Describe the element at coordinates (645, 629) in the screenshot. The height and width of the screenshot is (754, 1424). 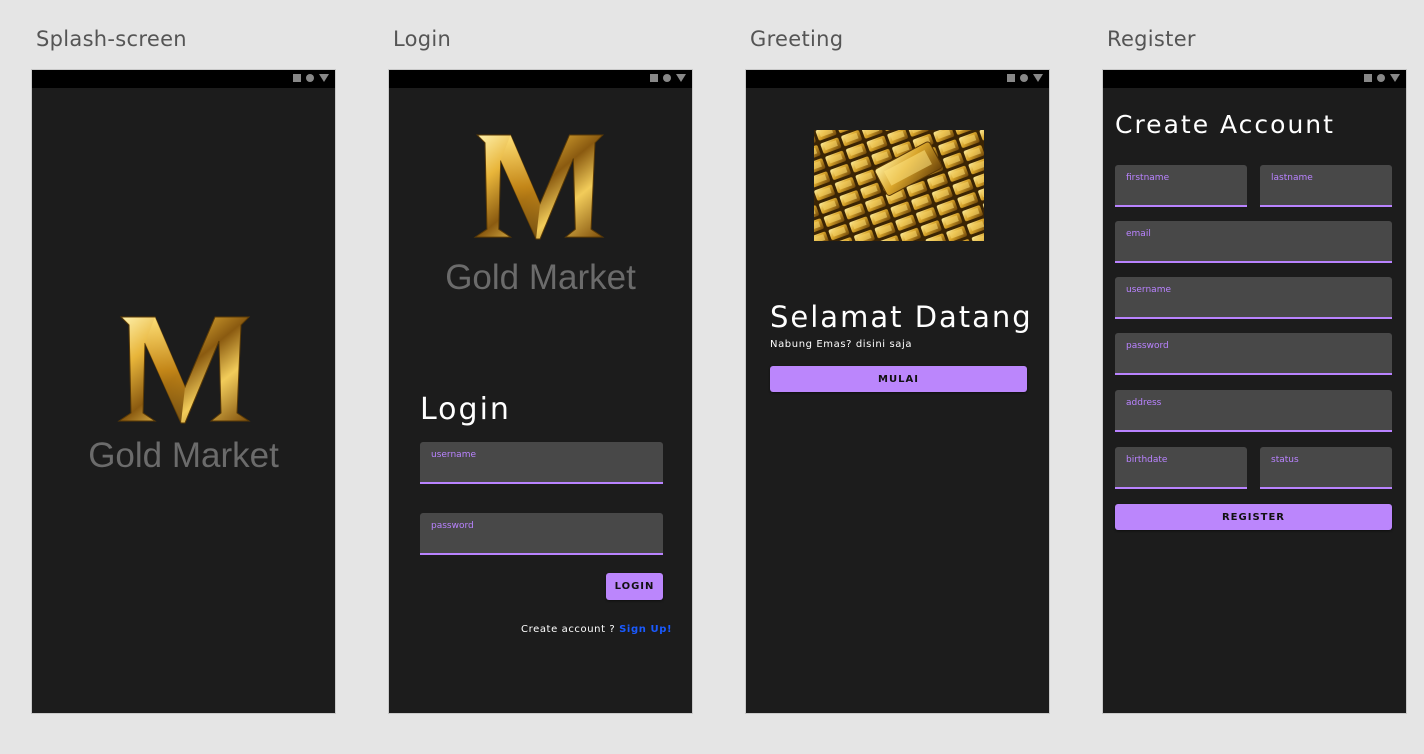
I see `signup-link: Sign Up!` at that location.